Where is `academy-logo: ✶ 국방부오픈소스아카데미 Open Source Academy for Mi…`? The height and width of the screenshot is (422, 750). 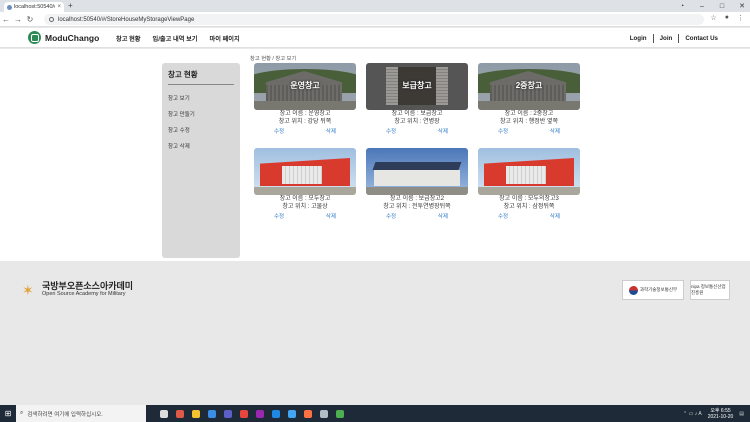
academy-logo: ✶ 국방부오픈소스아카데미 Open Source Academy for Mi… is located at coordinates (77, 289).